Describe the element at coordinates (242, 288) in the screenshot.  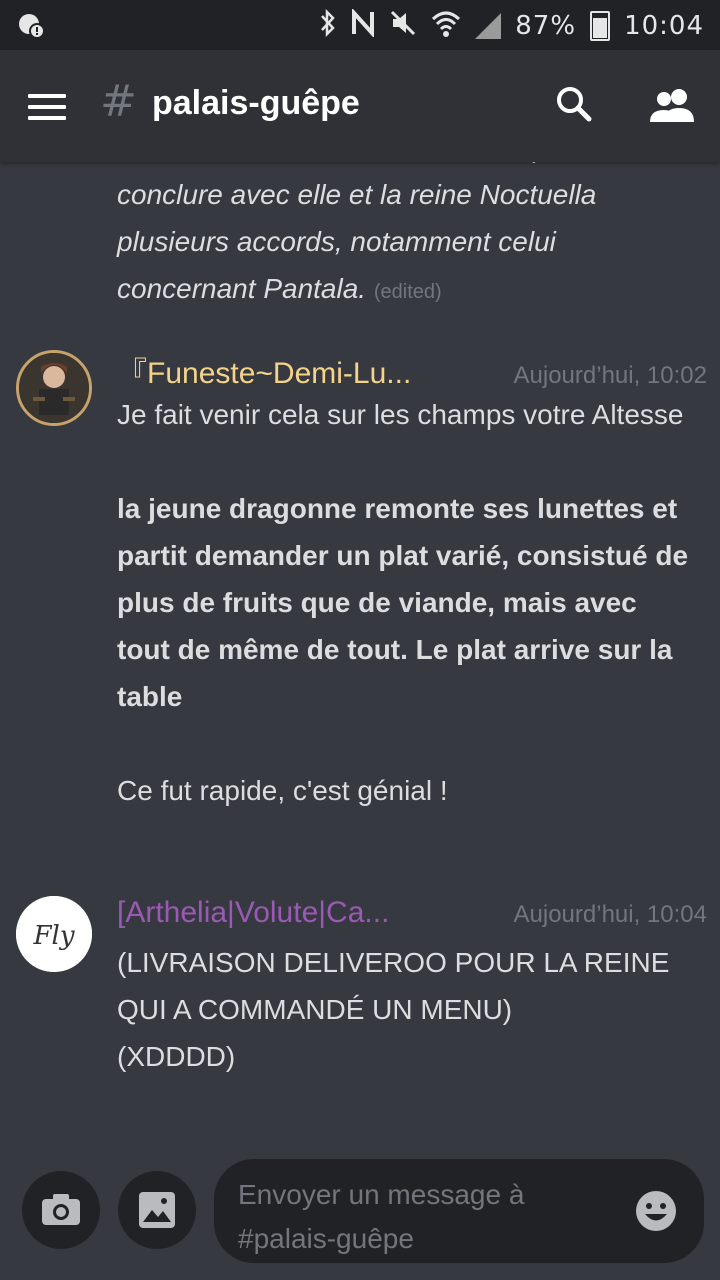
I see `previous-line: concernant Pantala.` at that location.